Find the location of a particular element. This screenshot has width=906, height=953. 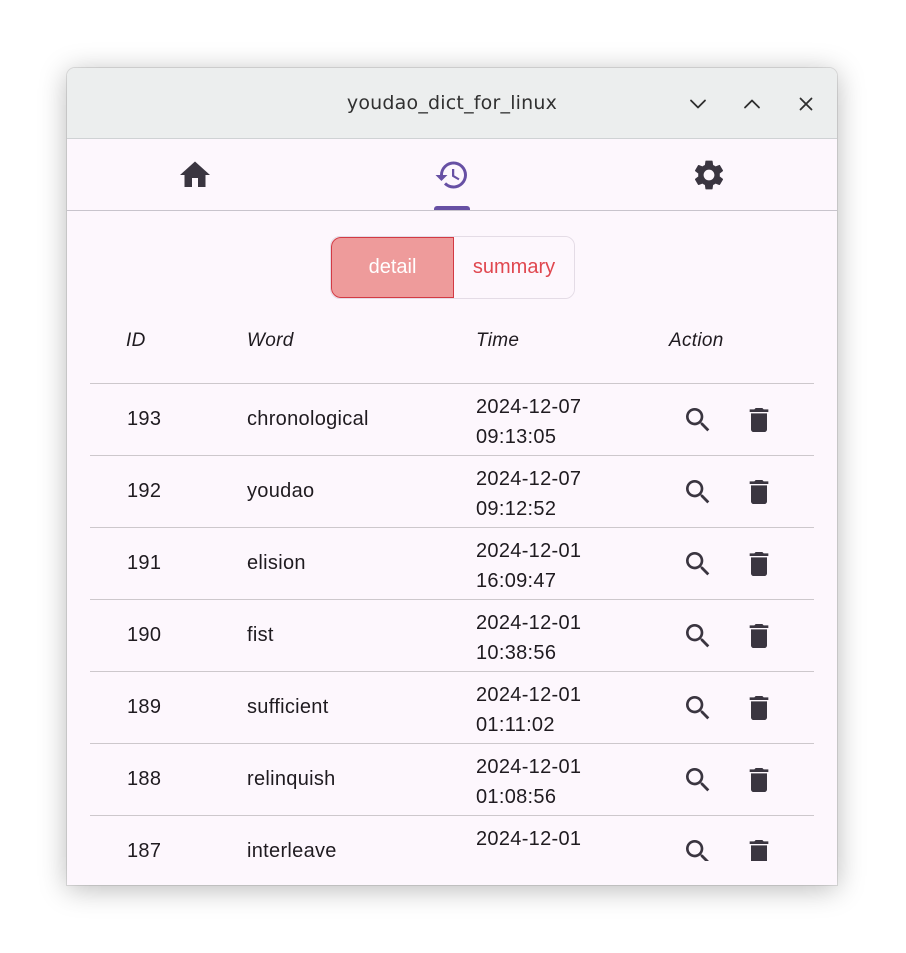

header-action: Action is located at coordinates (696, 340).